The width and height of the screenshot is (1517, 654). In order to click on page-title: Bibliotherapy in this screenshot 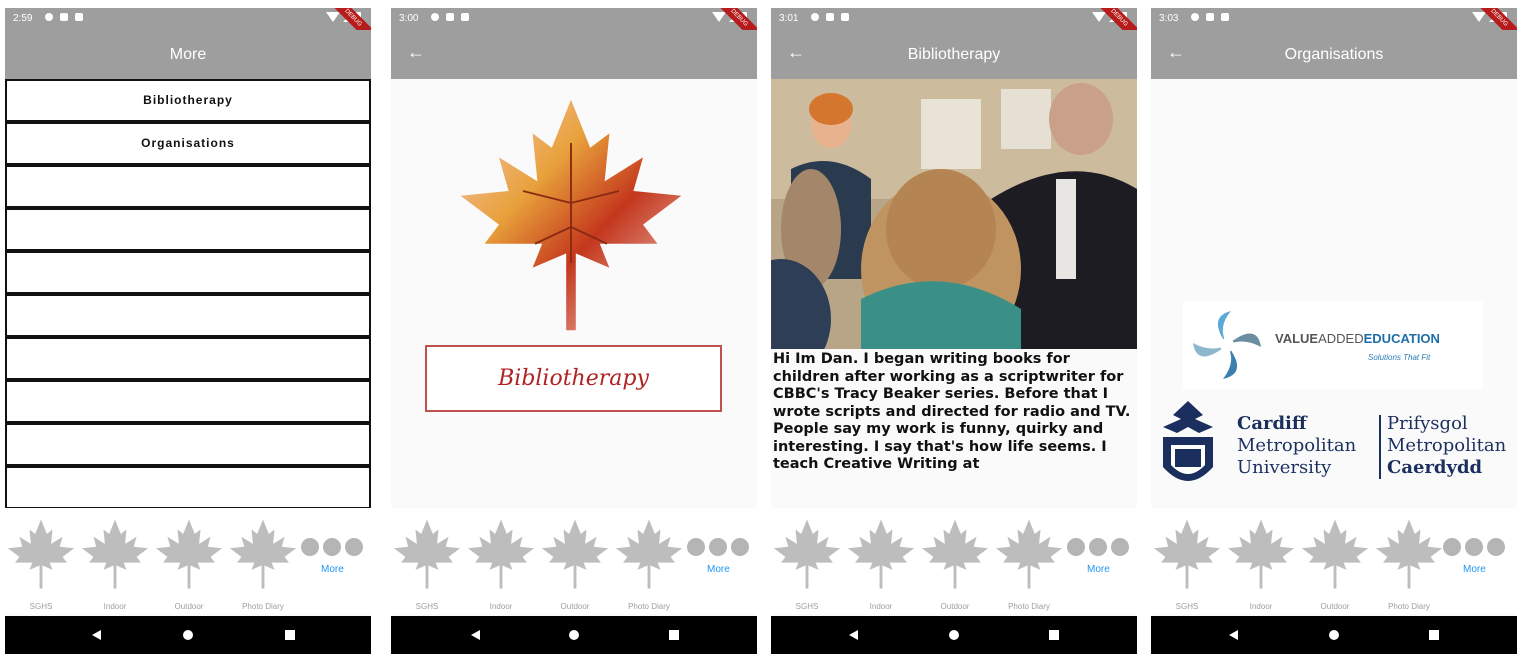, I will do `click(954, 54)`.